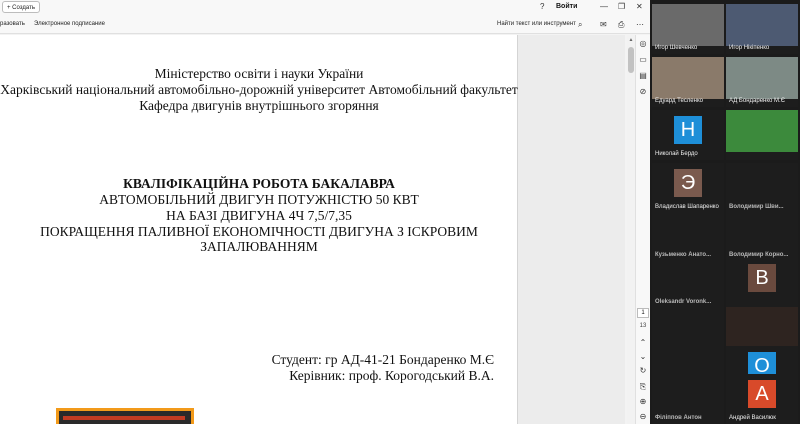 This screenshot has height=424, width=800. What do you see at coordinates (643, 326) in the screenshot?
I see `total-pages: 13` at bounding box center [643, 326].